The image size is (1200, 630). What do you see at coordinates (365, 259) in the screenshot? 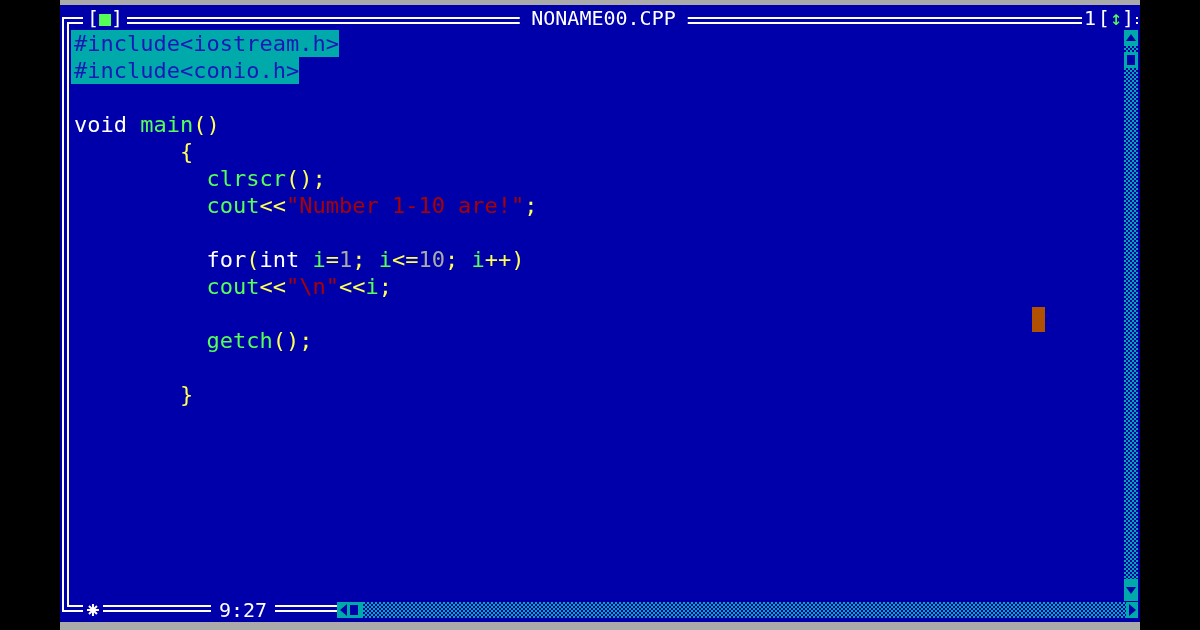
I see `code-line: for(int i=1; i<=10; i++)` at bounding box center [365, 259].